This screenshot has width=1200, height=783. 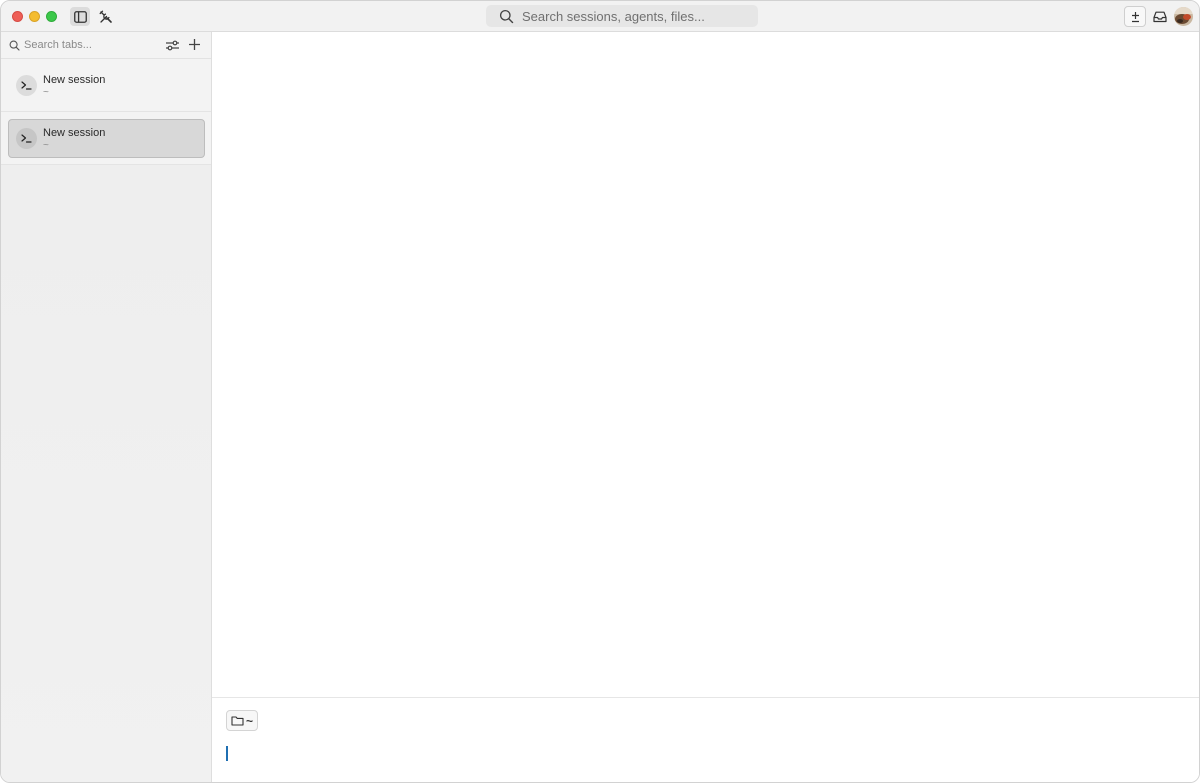 I want to click on sidebar-toggle-button, so click(x=80, y=16).